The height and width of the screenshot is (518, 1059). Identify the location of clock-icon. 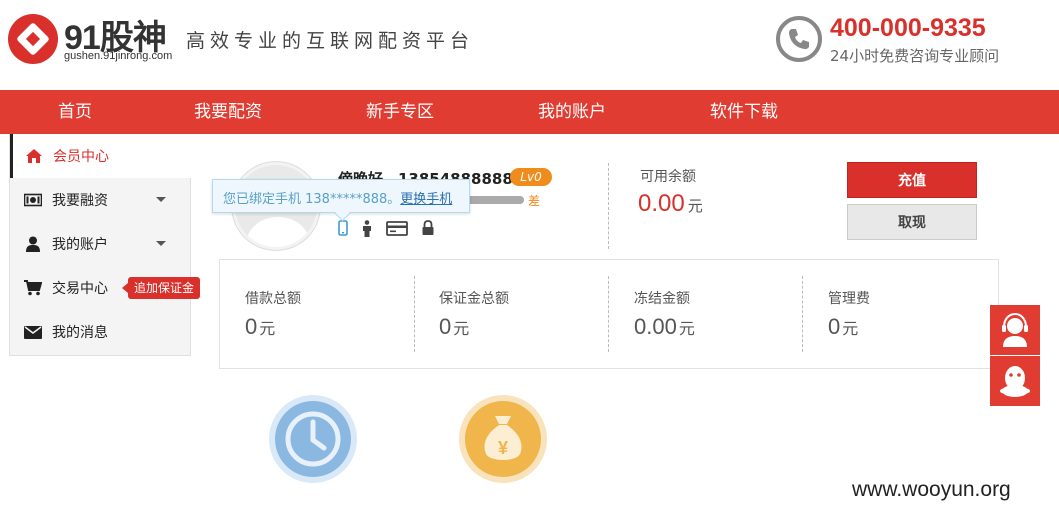
(313, 439).